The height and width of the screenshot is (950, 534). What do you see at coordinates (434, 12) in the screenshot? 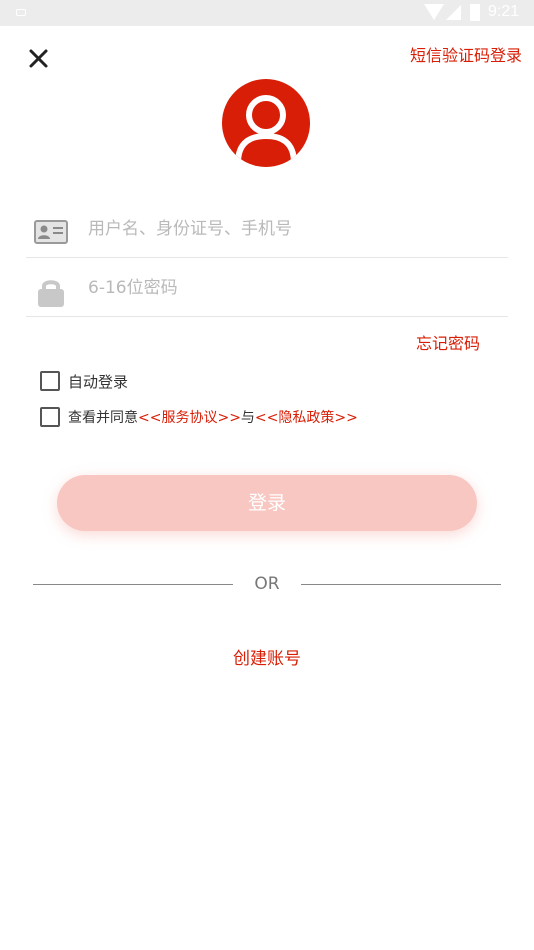
I see `wifi-icon` at bounding box center [434, 12].